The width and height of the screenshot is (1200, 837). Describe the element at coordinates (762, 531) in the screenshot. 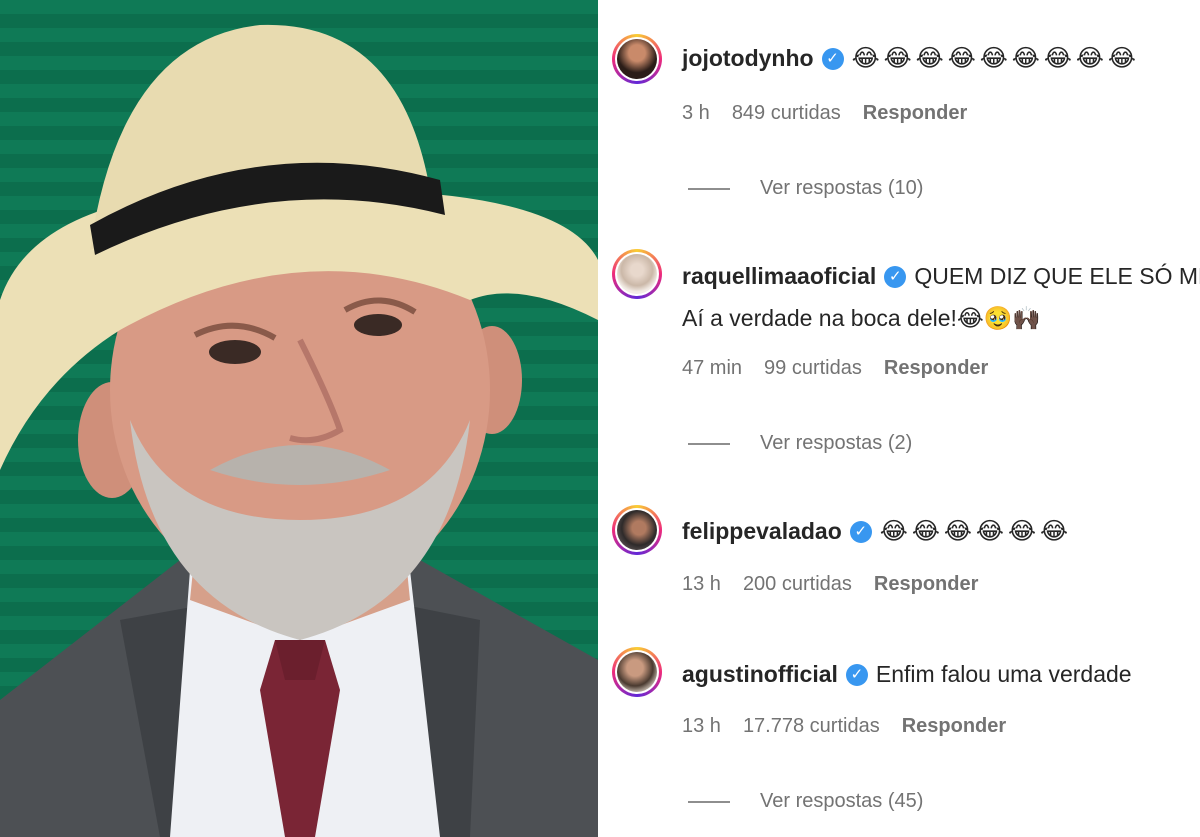

I see `comment-username: felippevaladao` at that location.